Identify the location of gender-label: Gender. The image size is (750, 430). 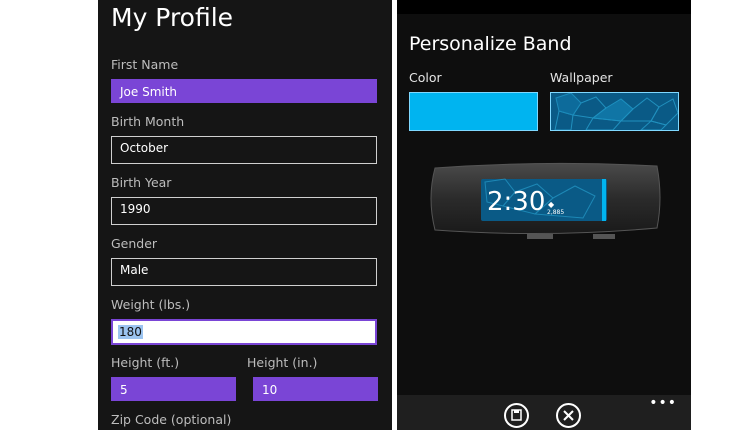
(134, 243).